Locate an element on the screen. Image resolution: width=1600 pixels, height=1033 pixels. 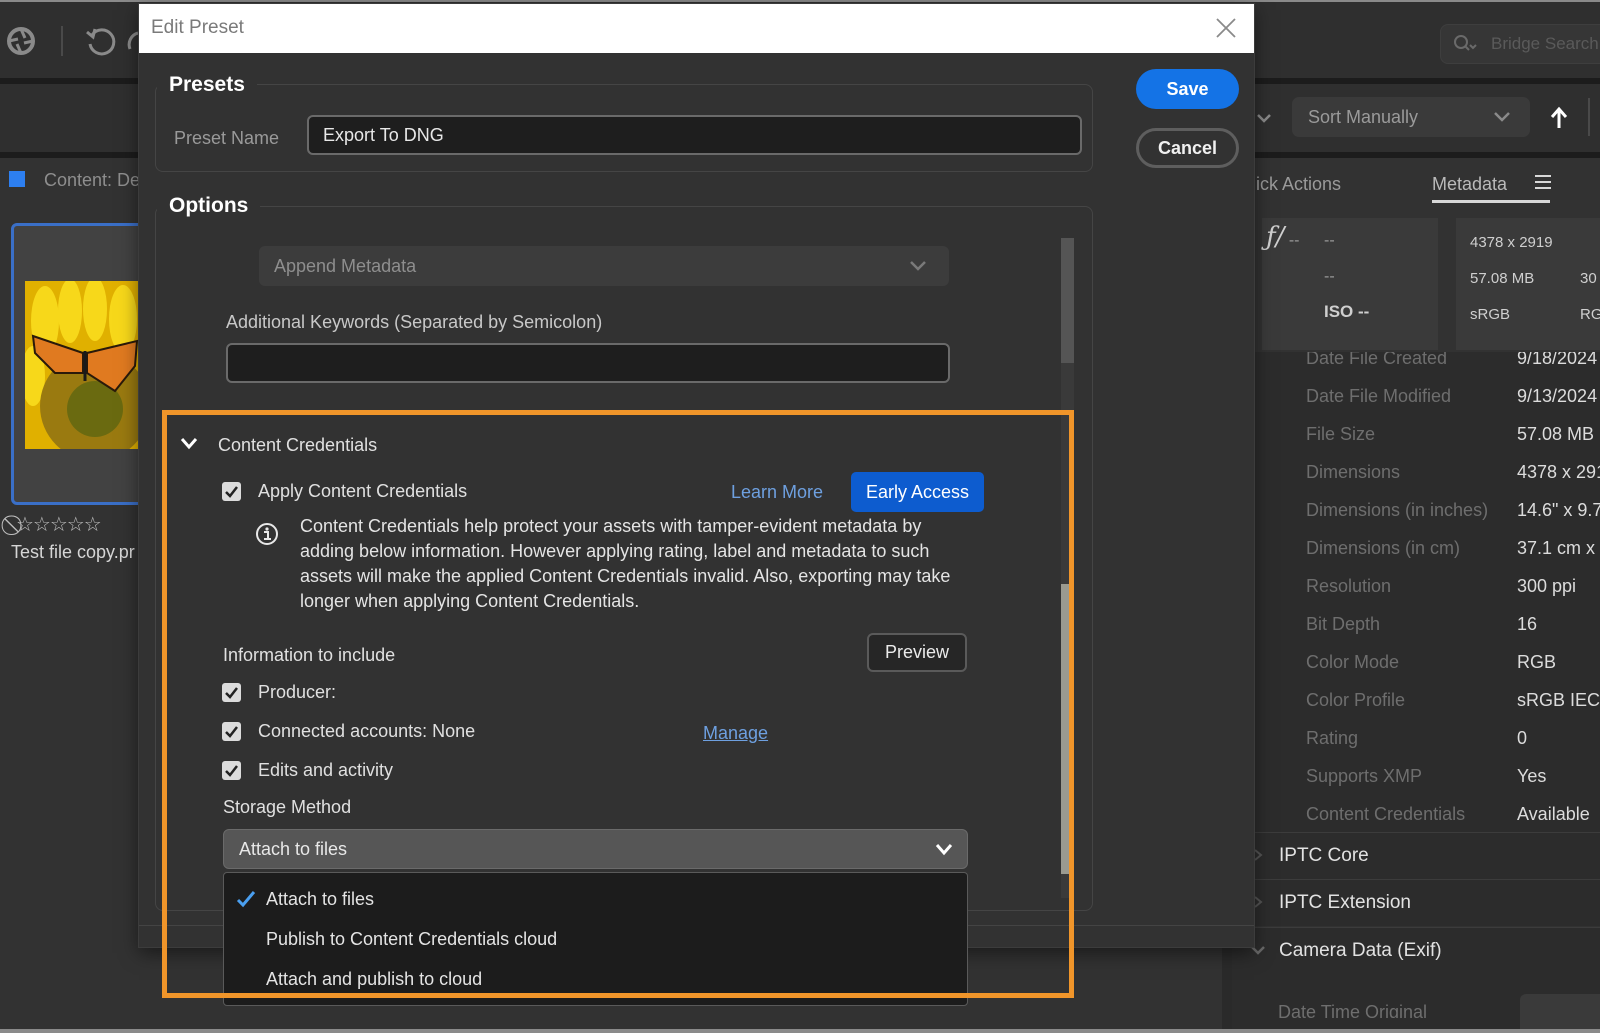
connected-accounts-label: Connected accounts: None is located at coordinates (366, 731).